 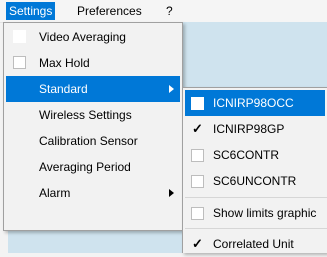 What do you see at coordinates (31, 11) in the screenshot?
I see `menu-settings: Settings` at bounding box center [31, 11].